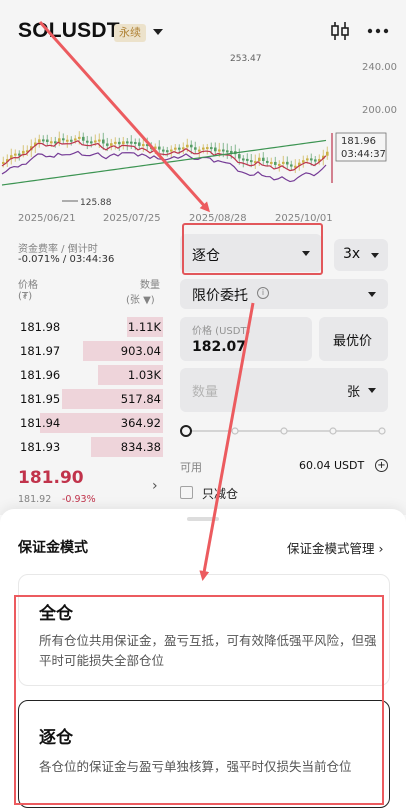  I want to click on ask-price: 181.93, so click(40, 447).